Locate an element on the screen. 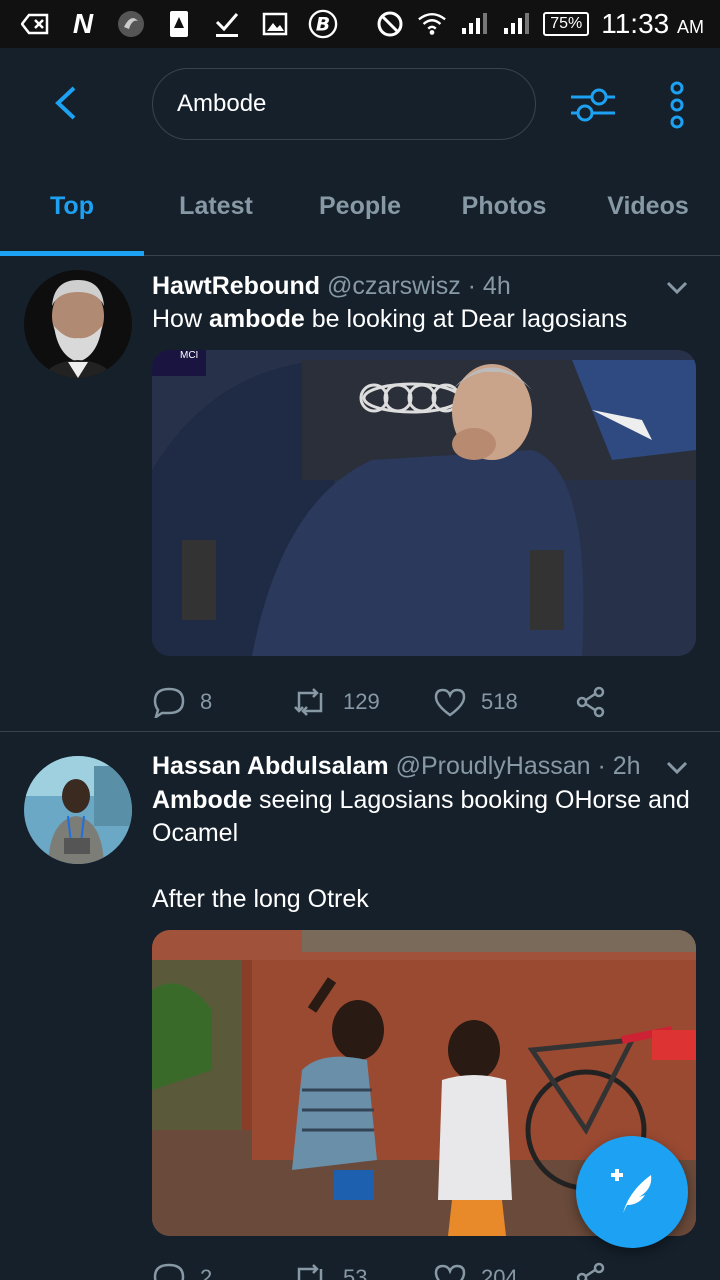 The height and width of the screenshot is (1280, 720). compose-tweet-button is located at coordinates (632, 1192).